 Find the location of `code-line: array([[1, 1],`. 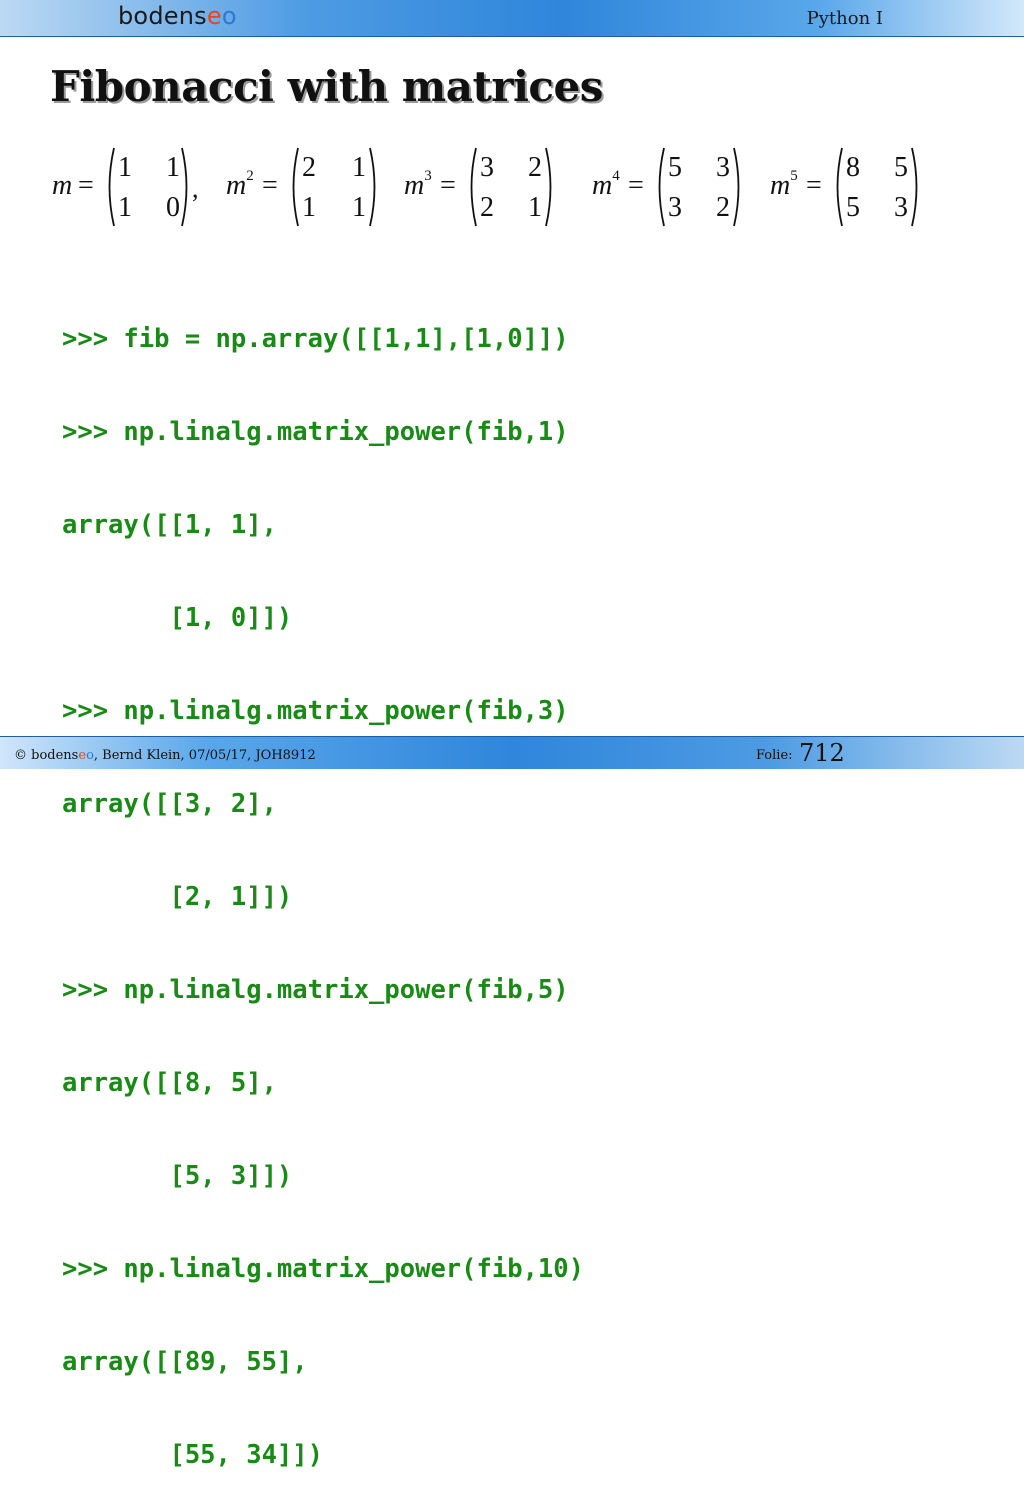

code-line: array([[1, 1], is located at coordinates (169, 525).